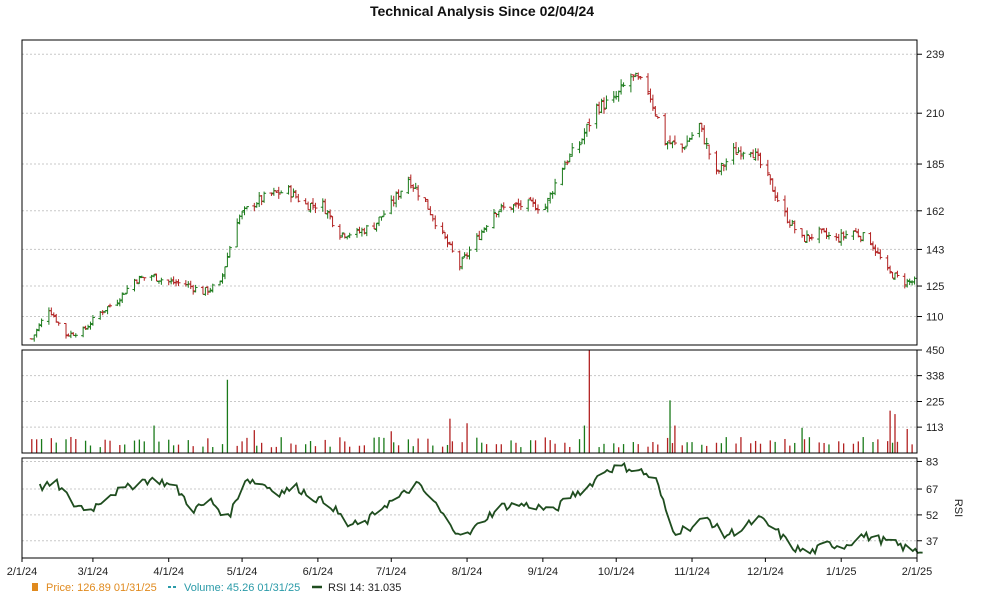 The width and height of the screenshot is (1000, 600). What do you see at coordinates (765, 572) in the screenshot?
I see `x-tick-label: 12/1/24` at bounding box center [765, 572].